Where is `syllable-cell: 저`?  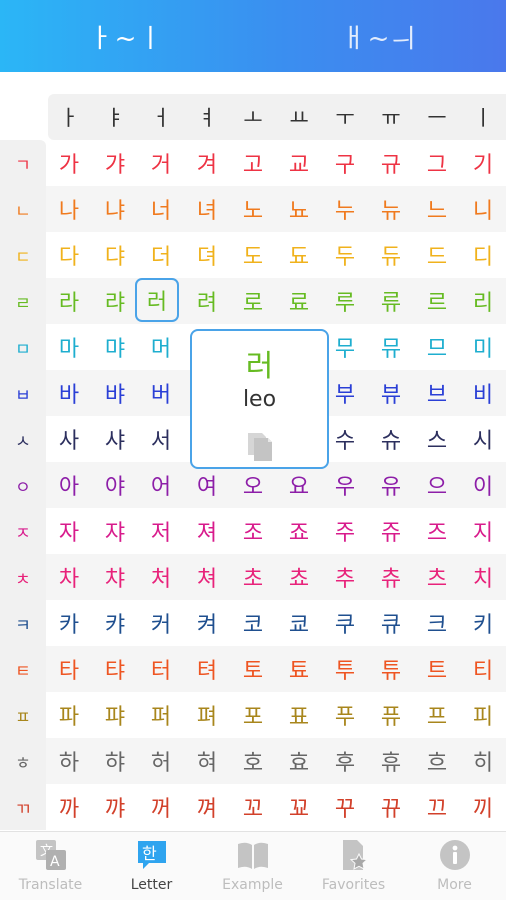 syllable-cell: 저 is located at coordinates (161, 531).